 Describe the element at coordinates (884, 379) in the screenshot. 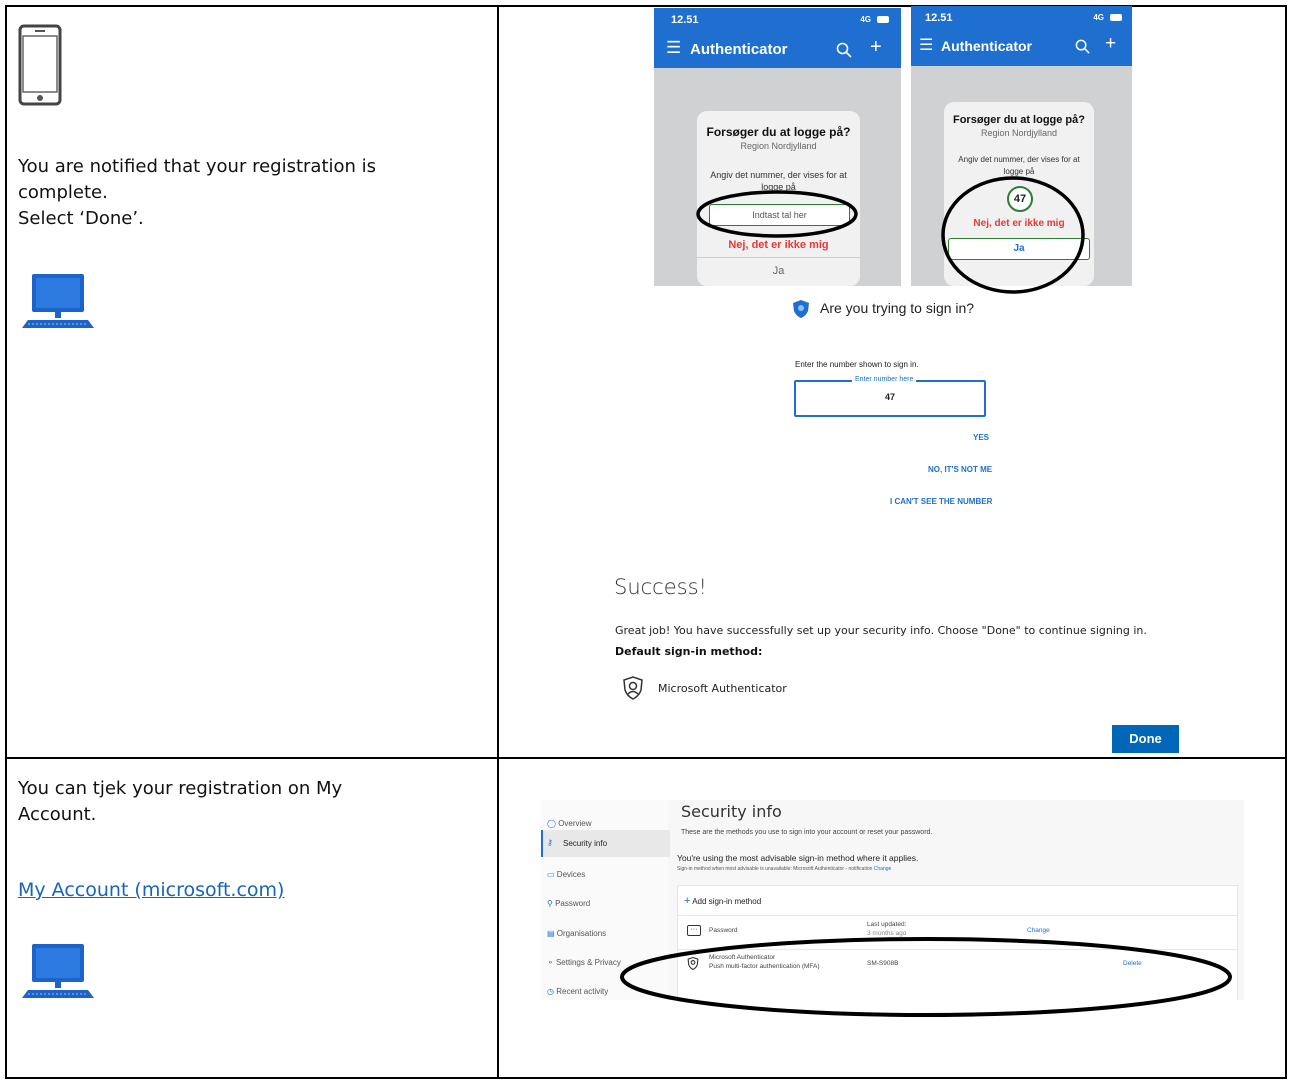

I see `number-field-label: Enter number here` at that location.